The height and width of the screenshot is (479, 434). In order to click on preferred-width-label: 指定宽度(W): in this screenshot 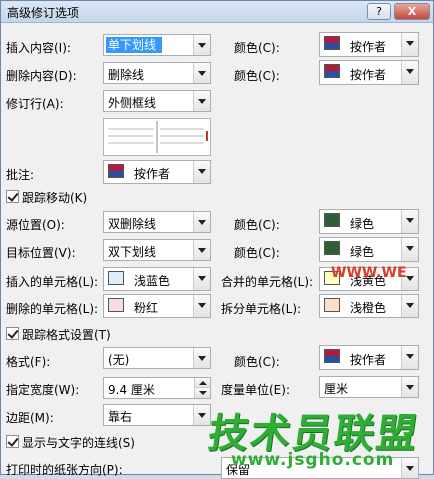, I will do `click(43, 390)`.